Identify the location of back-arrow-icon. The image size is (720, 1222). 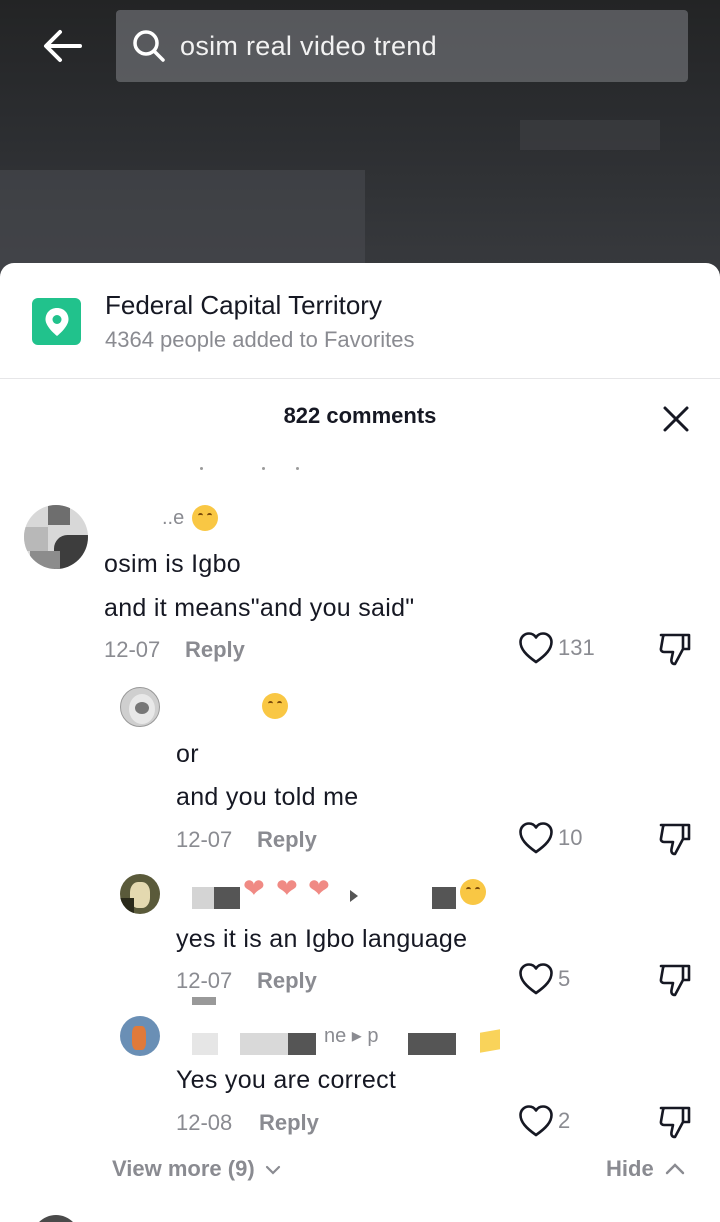
(62, 46).